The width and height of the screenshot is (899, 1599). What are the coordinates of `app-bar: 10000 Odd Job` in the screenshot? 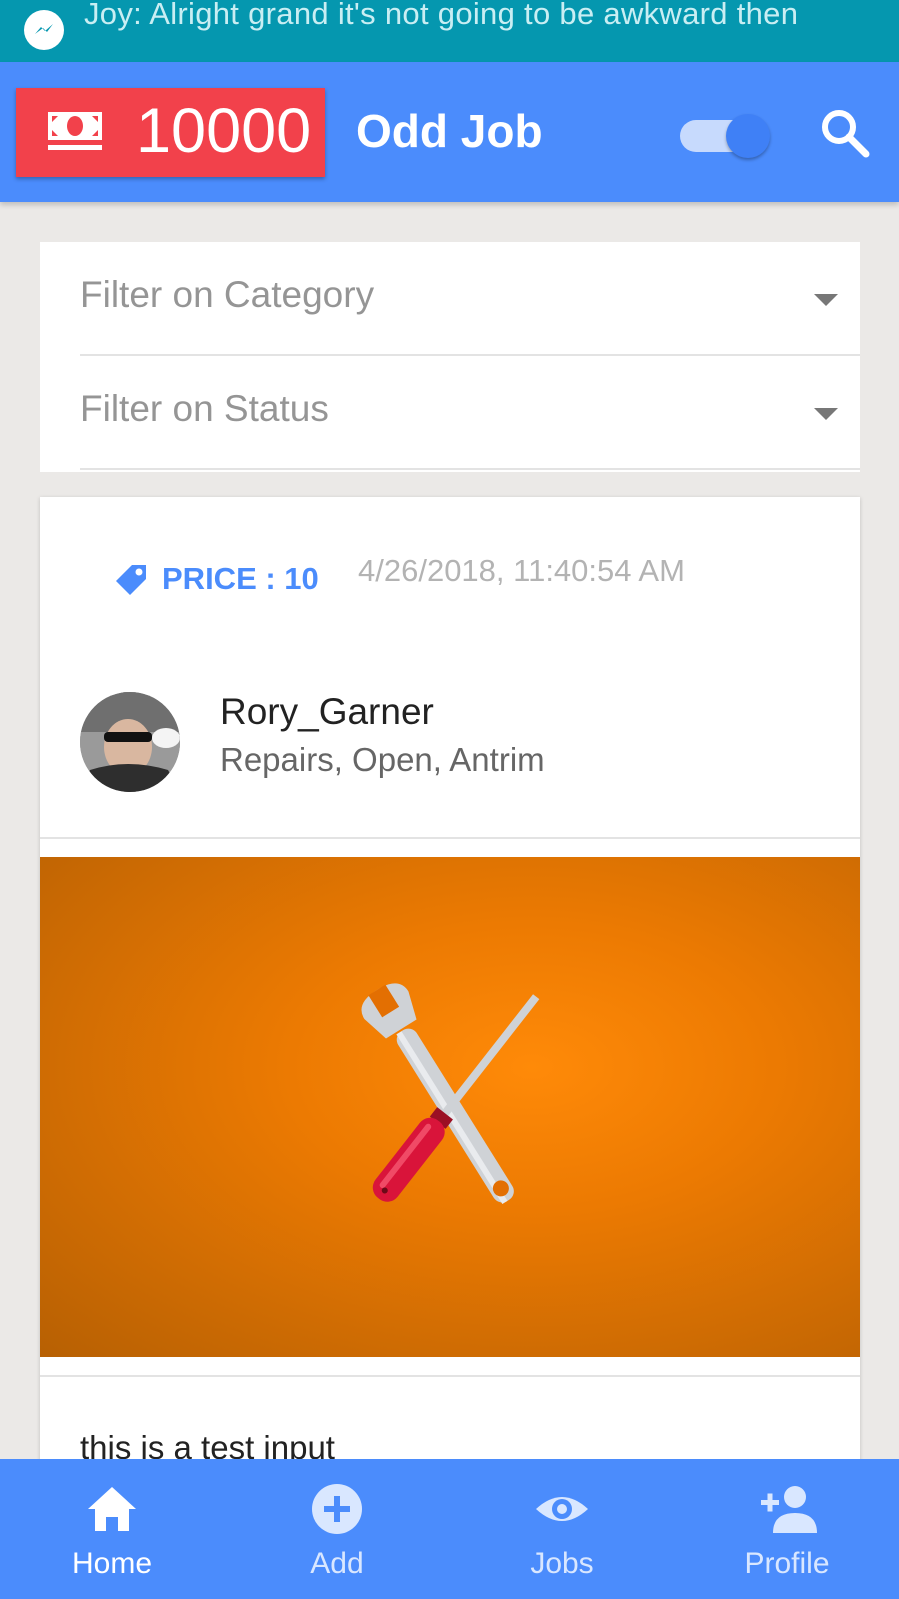 It's located at (449, 132).